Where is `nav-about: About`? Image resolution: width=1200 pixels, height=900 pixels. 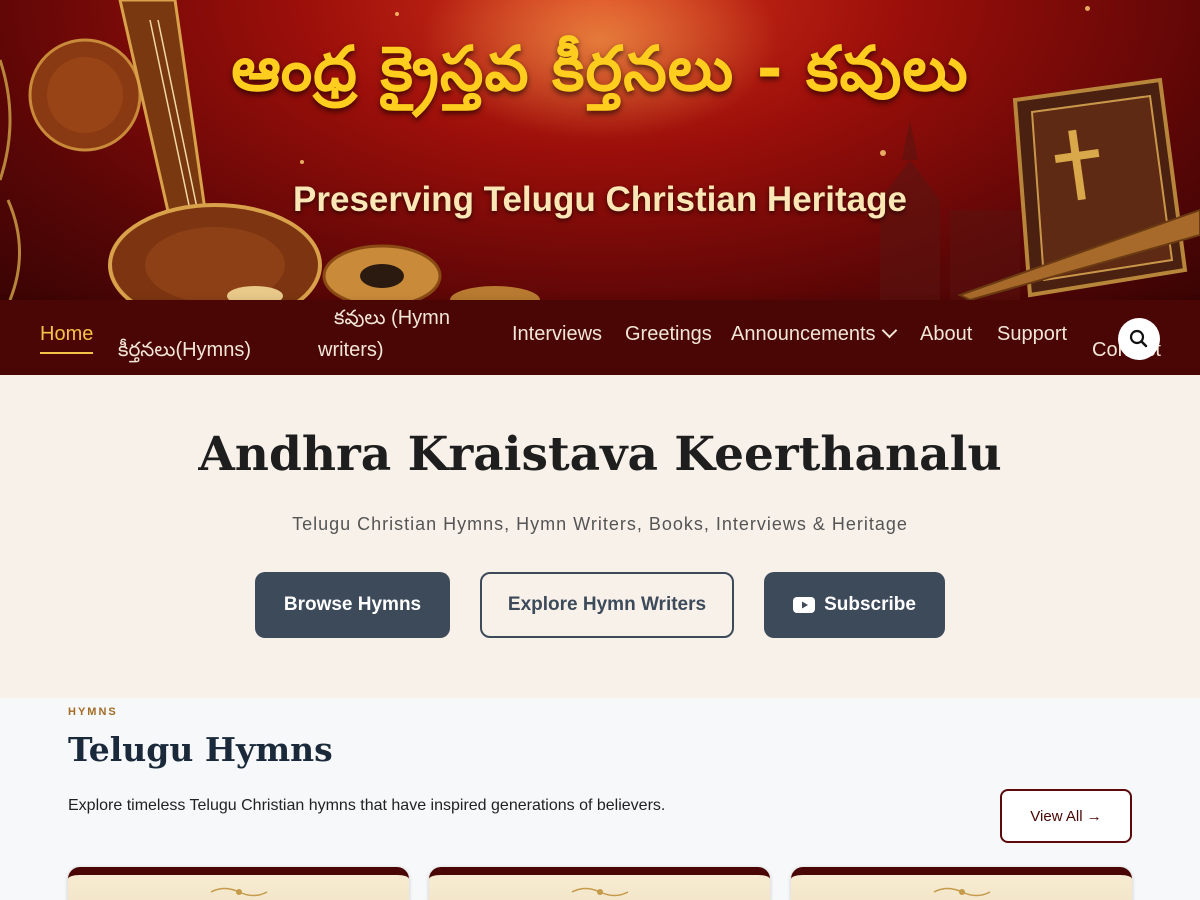 nav-about: About is located at coordinates (946, 334).